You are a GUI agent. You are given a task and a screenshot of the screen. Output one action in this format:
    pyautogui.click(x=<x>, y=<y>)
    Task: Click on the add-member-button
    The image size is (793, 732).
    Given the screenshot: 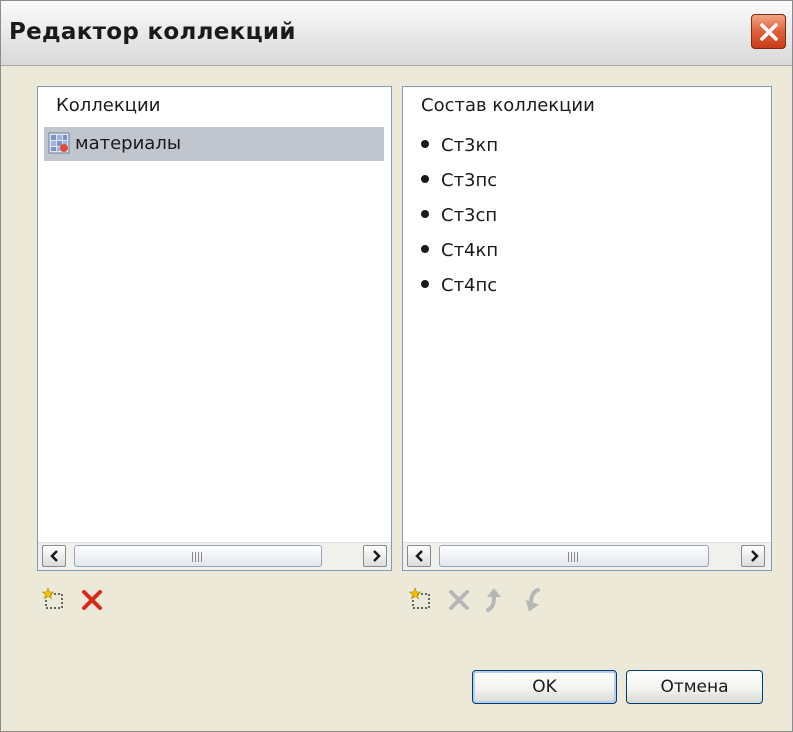 What is the action you would take?
    pyautogui.click(x=421, y=600)
    